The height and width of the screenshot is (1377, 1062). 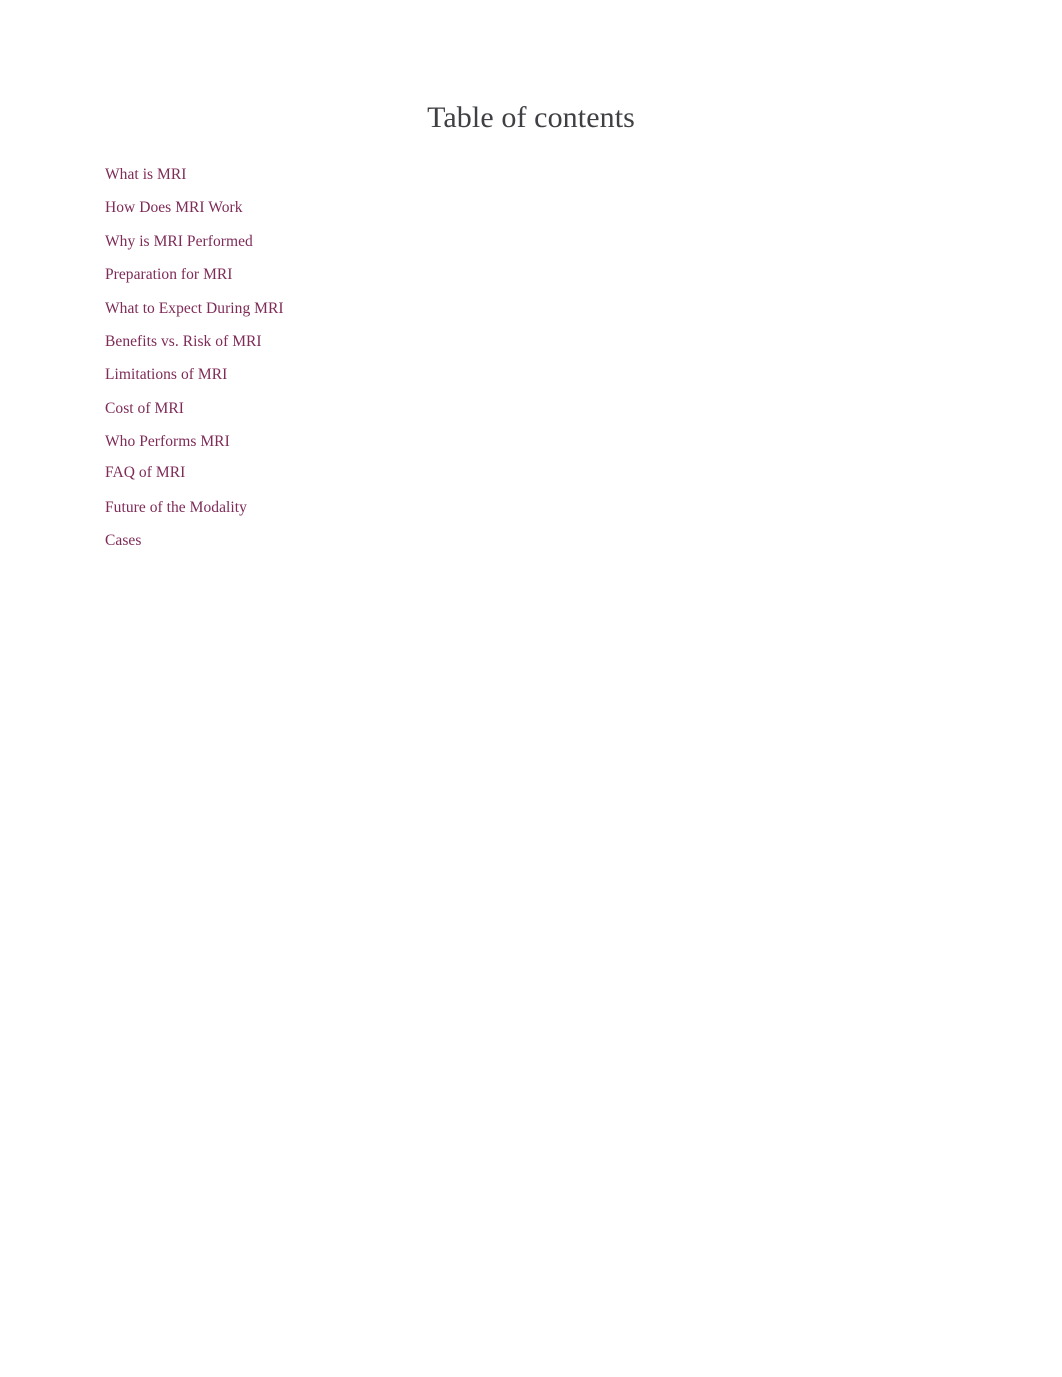 What do you see at coordinates (145, 472) in the screenshot?
I see `toc-link-faq-of-mri: FAQ of MRI` at bounding box center [145, 472].